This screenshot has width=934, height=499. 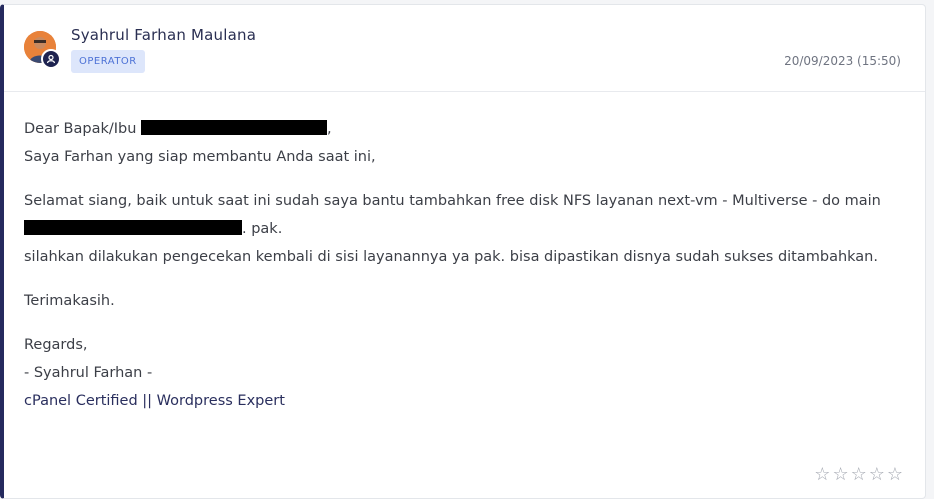 What do you see at coordinates (83, 129) in the screenshot?
I see `greeting: Dear Bapak/Ibu` at bounding box center [83, 129].